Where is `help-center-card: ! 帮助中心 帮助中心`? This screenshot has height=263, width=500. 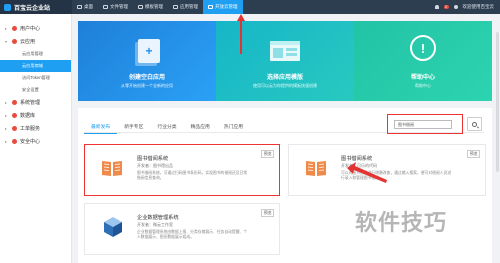 help-center-card: ! 帮助中心 帮助中心 is located at coordinates (423, 61).